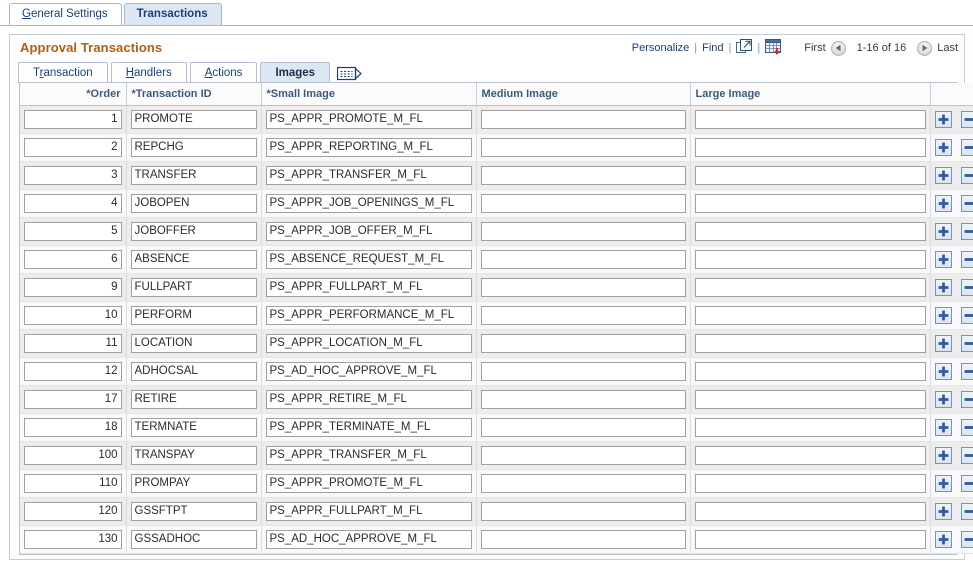 Image resolution: width=973 pixels, height=566 pixels. Describe the element at coordinates (223, 72) in the screenshot. I see `inner-tab-actions: Actions` at that location.